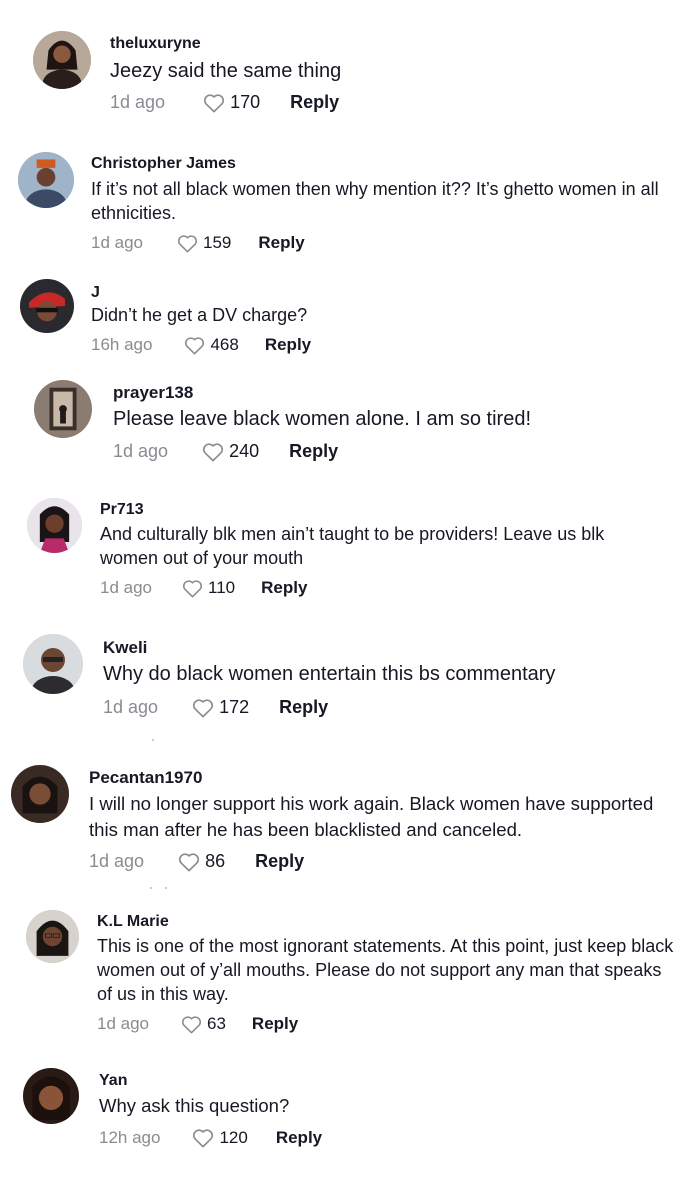  Describe the element at coordinates (244, 451) in the screenshot. I see `like-count: 240` at that location.